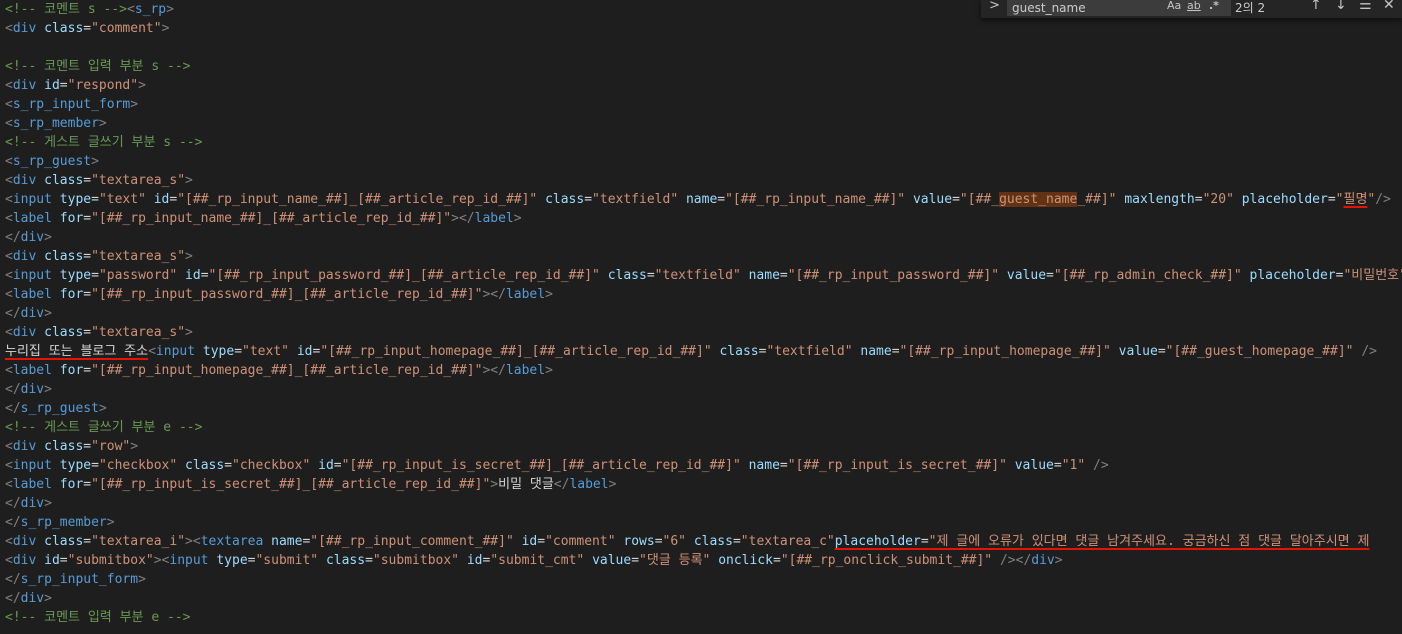 This screenshot has width=1402, height=634. Describe the element at coordinates (75, 465) in the screenshot. I see `code-token: type` at that location.